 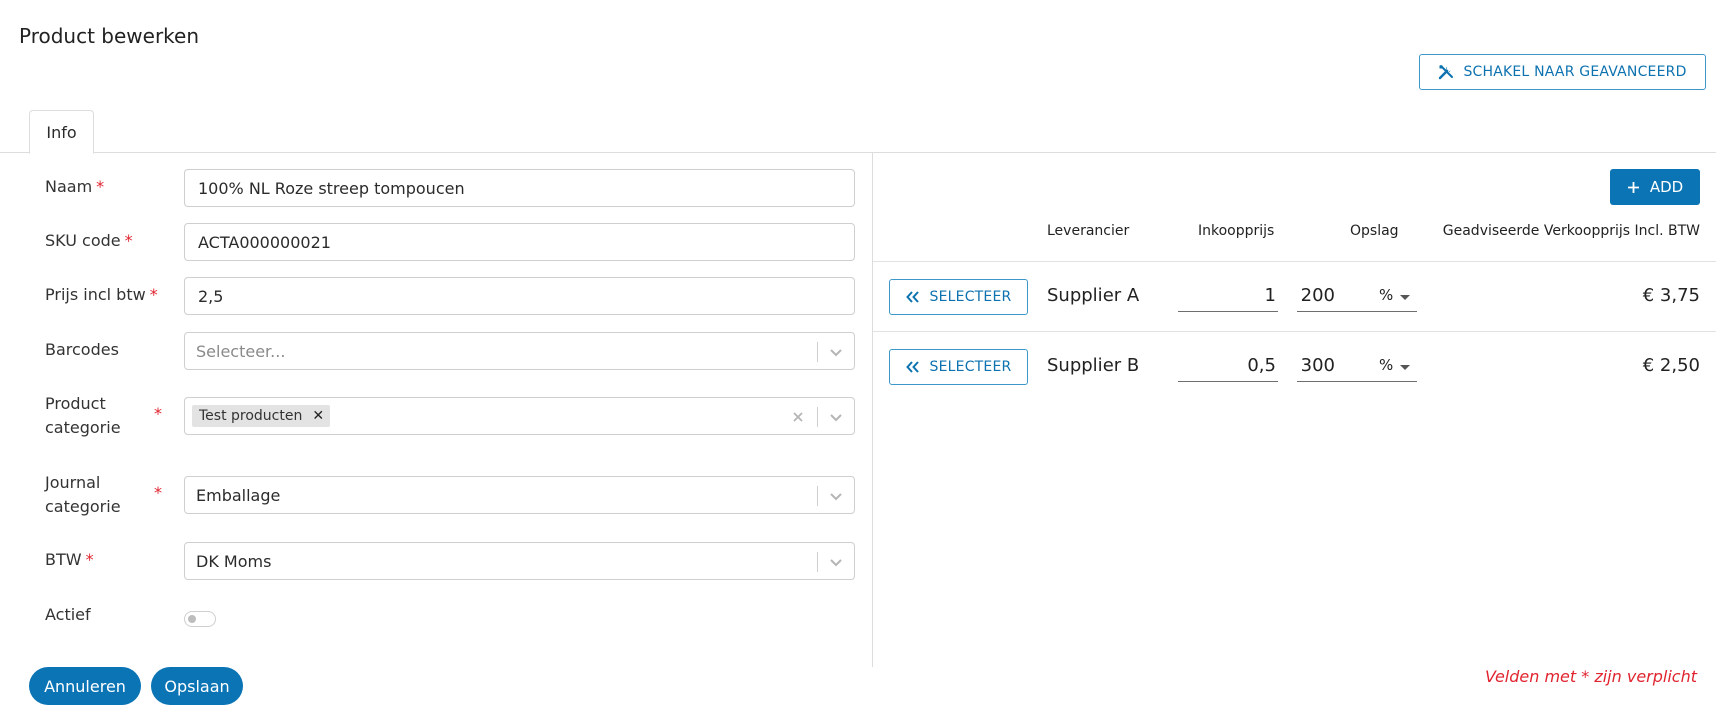 What do you see at coordinates (858, 132) in the screenshot?
I see `tab-bar: Info` at bounding box center [858, 132].